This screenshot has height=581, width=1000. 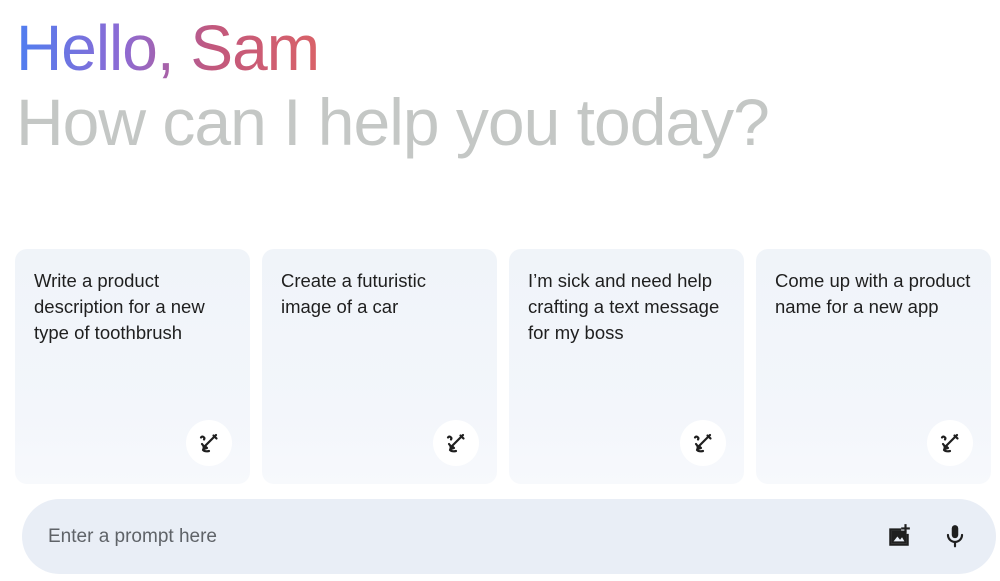 I want to click on suggestion-card-text: Create a futuristic image of a car, so click(x=353, y=293).